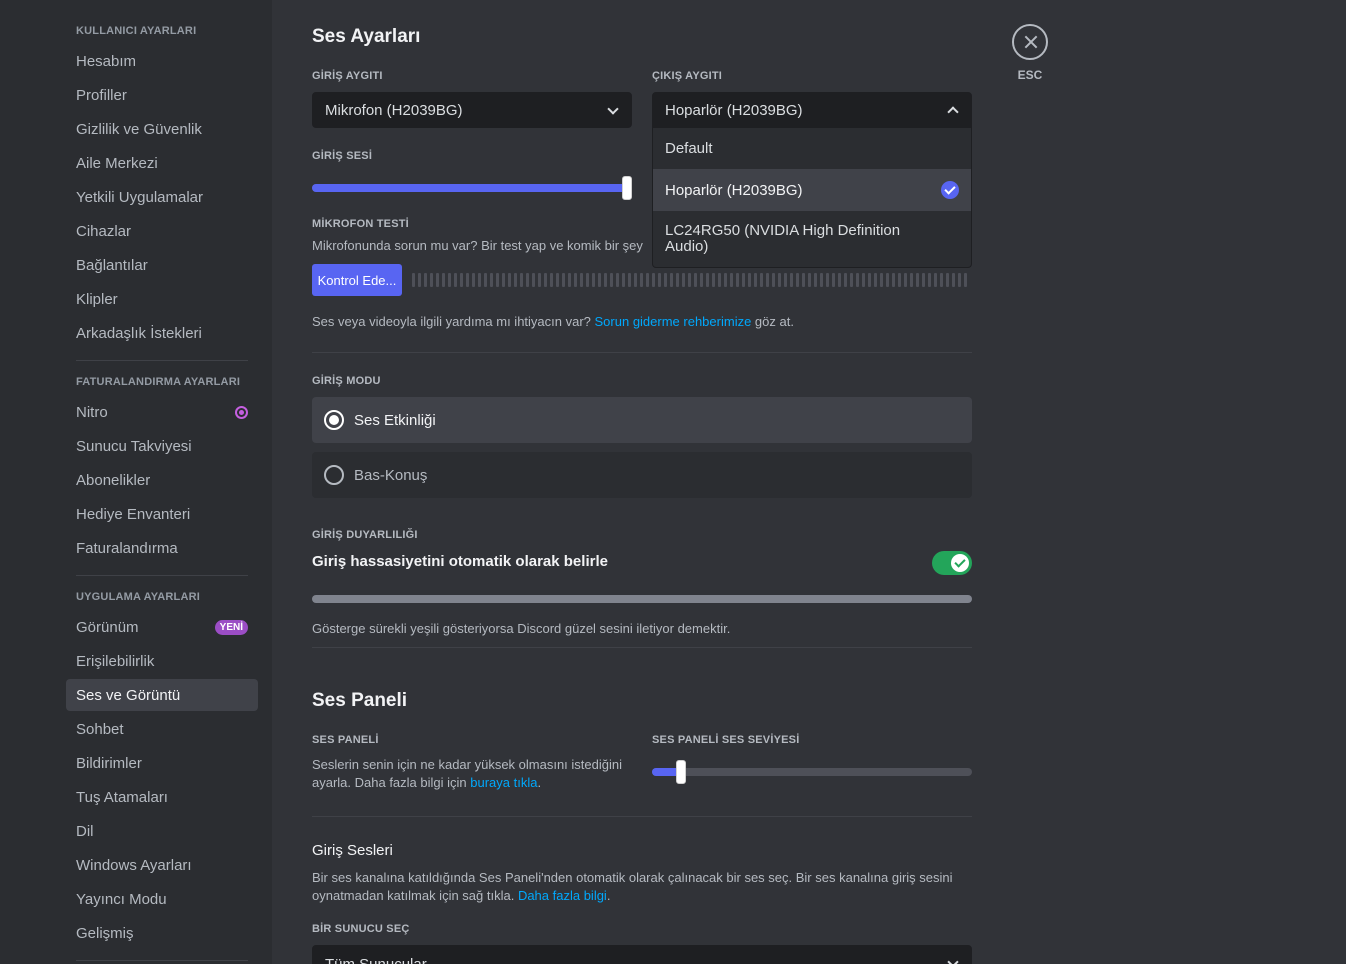 This screenshot has height=964, width=1346. I want to click on sidebar-item-appearance: Görünüm YENİ, so click(162, 627).